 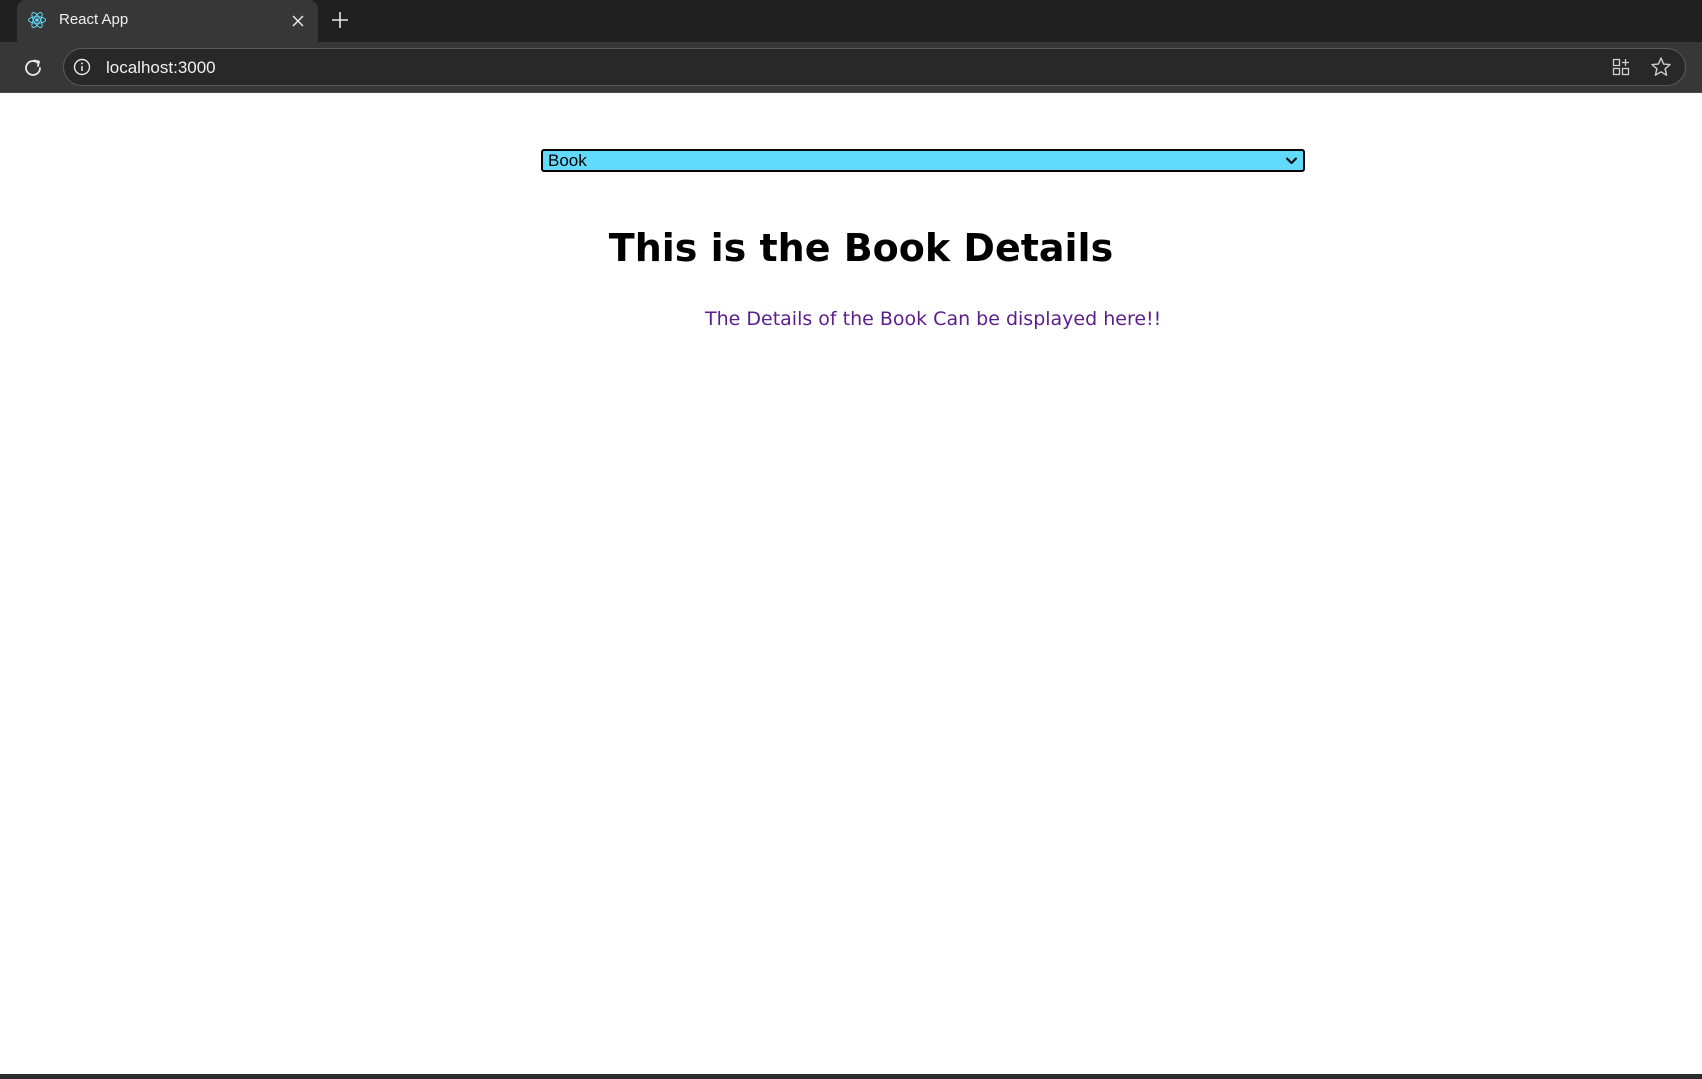 I want to click on plus-icon, so click(x=340, y=20).